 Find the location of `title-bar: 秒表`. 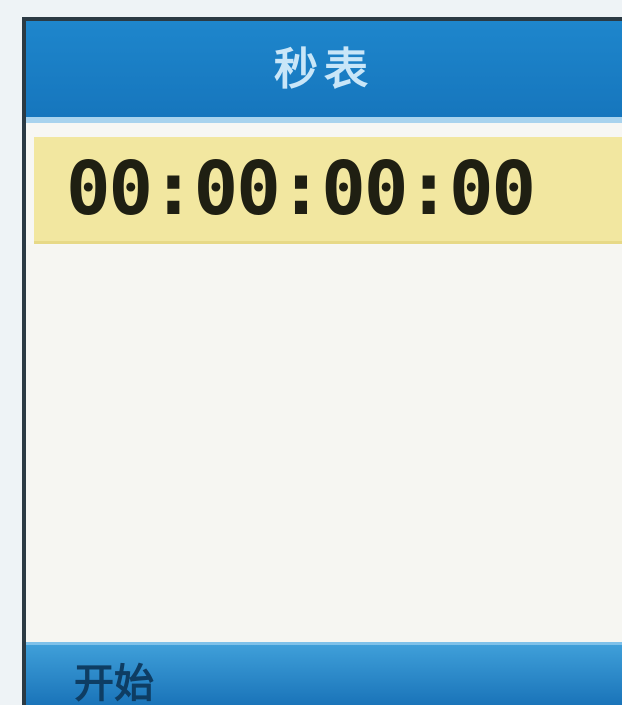

title-bar: 秒表 is located at coordinates (324, 72).